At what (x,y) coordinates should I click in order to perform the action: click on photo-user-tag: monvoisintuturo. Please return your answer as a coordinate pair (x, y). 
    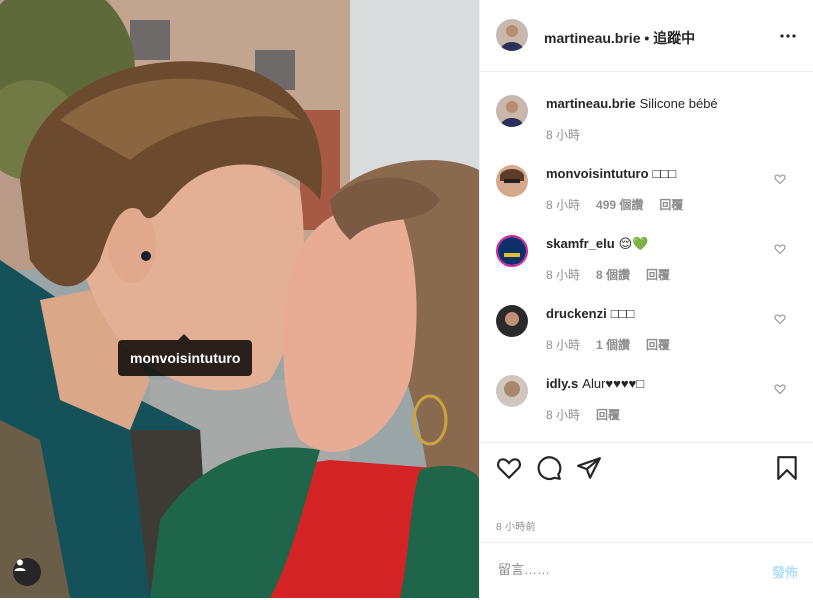
    Looking at the image, I should click on (185, 355).